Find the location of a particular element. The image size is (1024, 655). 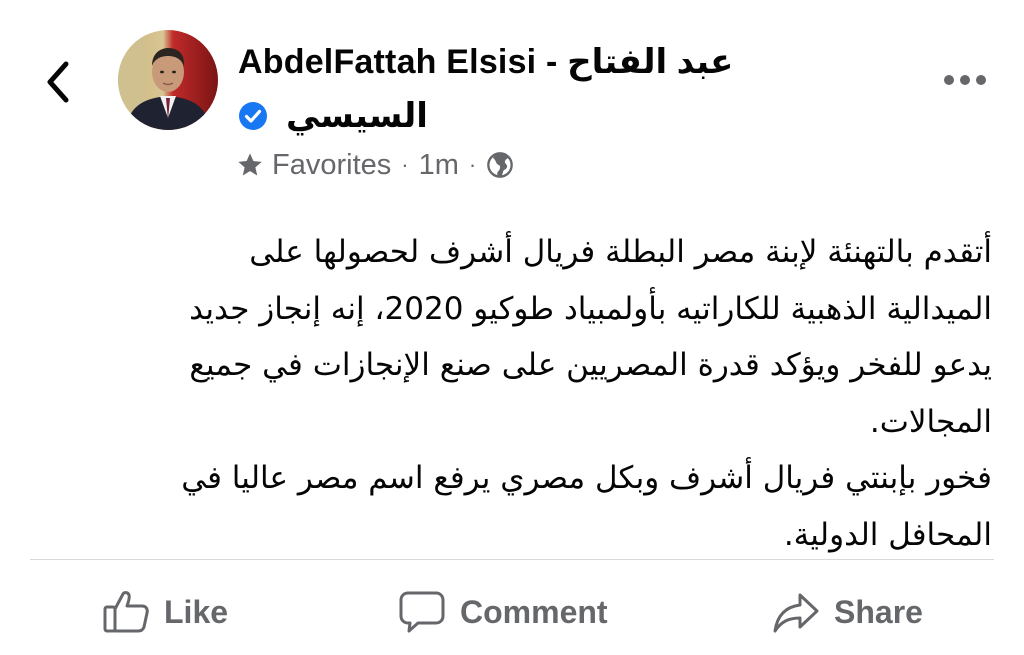

star-icon is located at coordinates (250, 165).